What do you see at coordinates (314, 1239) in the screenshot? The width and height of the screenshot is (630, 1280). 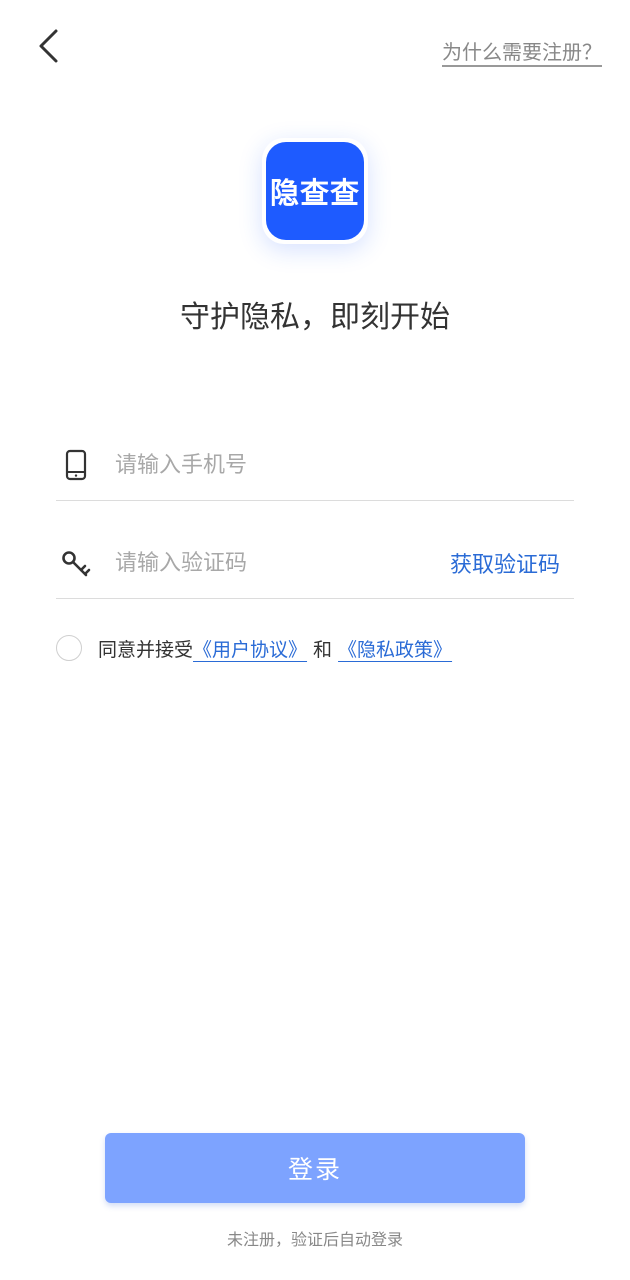 I see `auto-register-note: 未注册，验证后自动登录` at bounding box center [314, 1239].